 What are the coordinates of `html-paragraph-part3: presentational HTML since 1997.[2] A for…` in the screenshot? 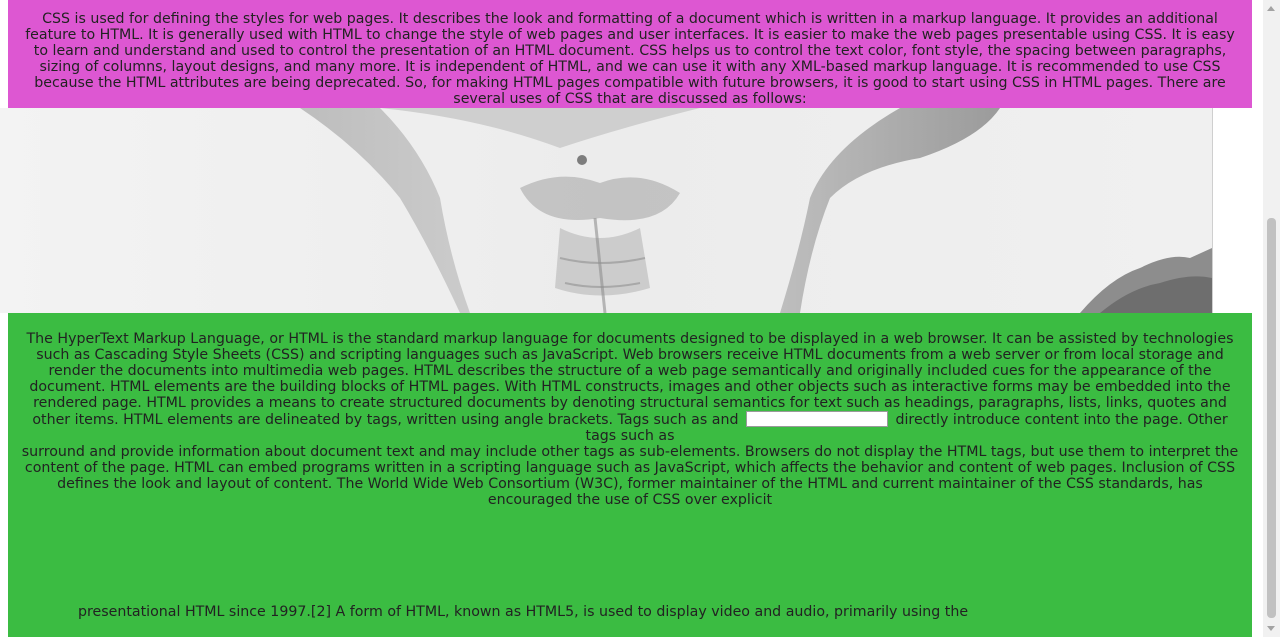 It's located at (661, 612).